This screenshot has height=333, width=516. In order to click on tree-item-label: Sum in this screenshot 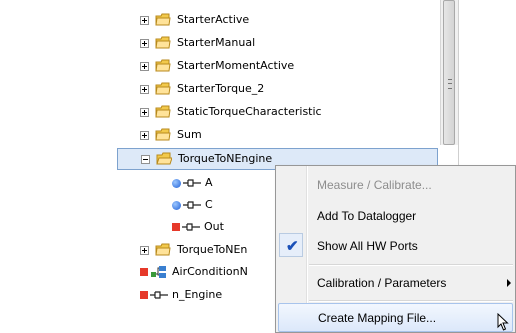, I will do `click(189, 134)`.